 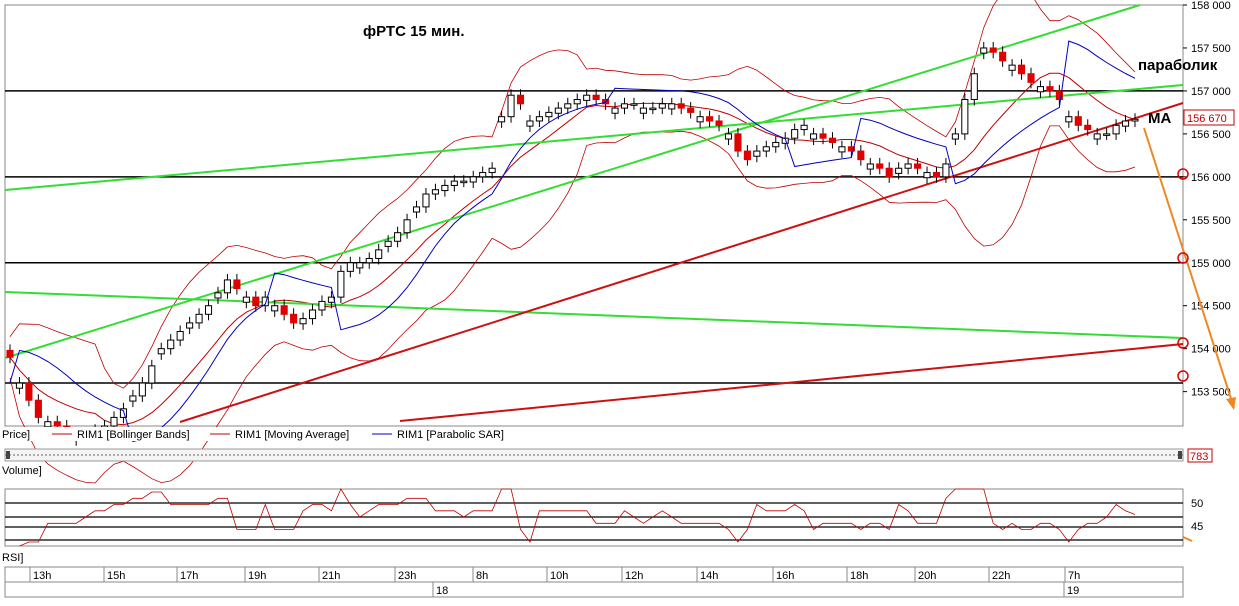 What do you see at coordinates (927, 576) in the screenshot?
I see `hour-label: 20h` at bounding box center [927, 576].